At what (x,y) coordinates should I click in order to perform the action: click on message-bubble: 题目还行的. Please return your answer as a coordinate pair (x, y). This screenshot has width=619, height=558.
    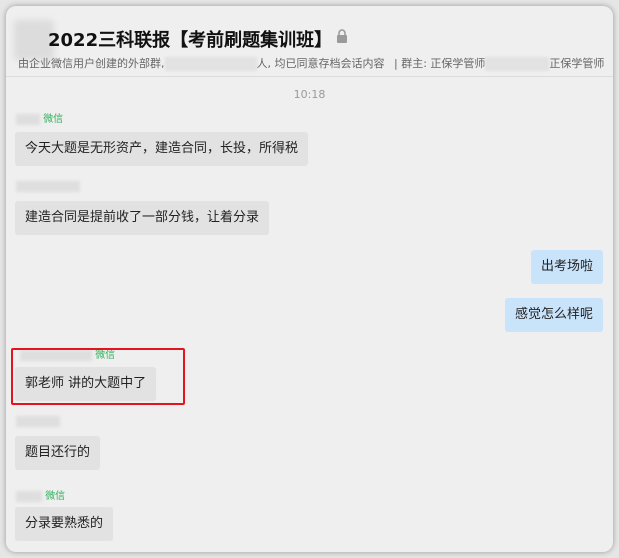
    Looking at the image, I should click on (58, 453).